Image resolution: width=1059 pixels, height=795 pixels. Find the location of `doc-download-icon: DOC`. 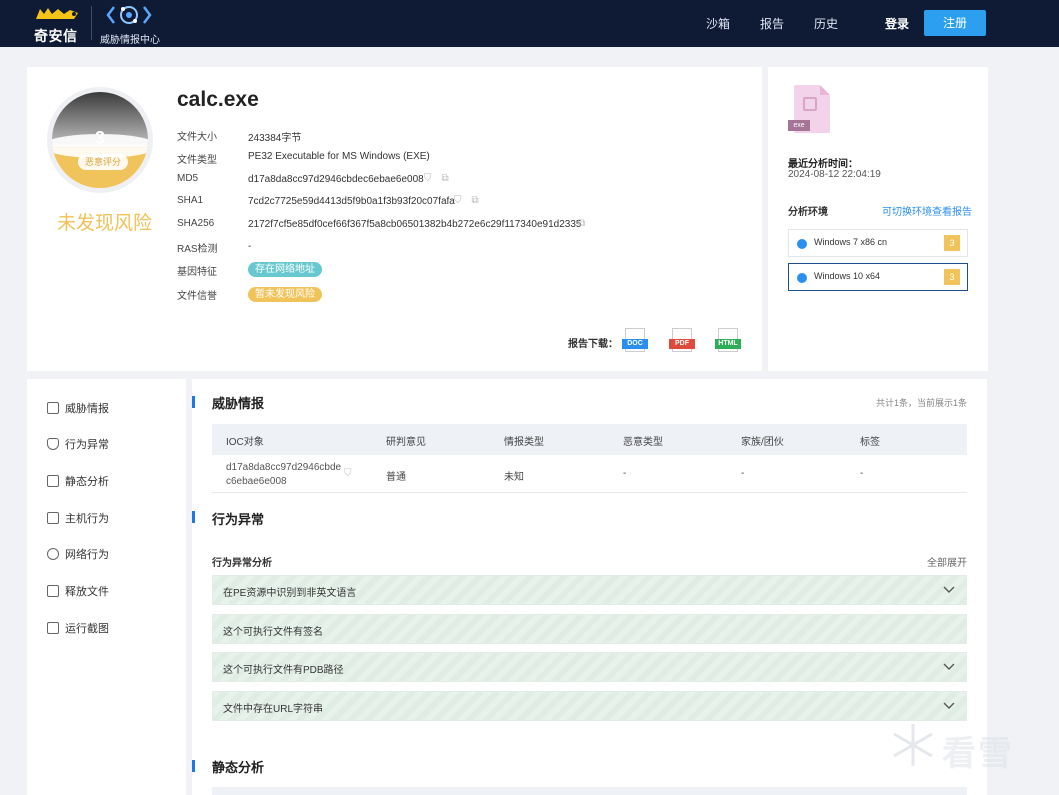

doc-download-icon: DOC is located at coordinates (635, 341).